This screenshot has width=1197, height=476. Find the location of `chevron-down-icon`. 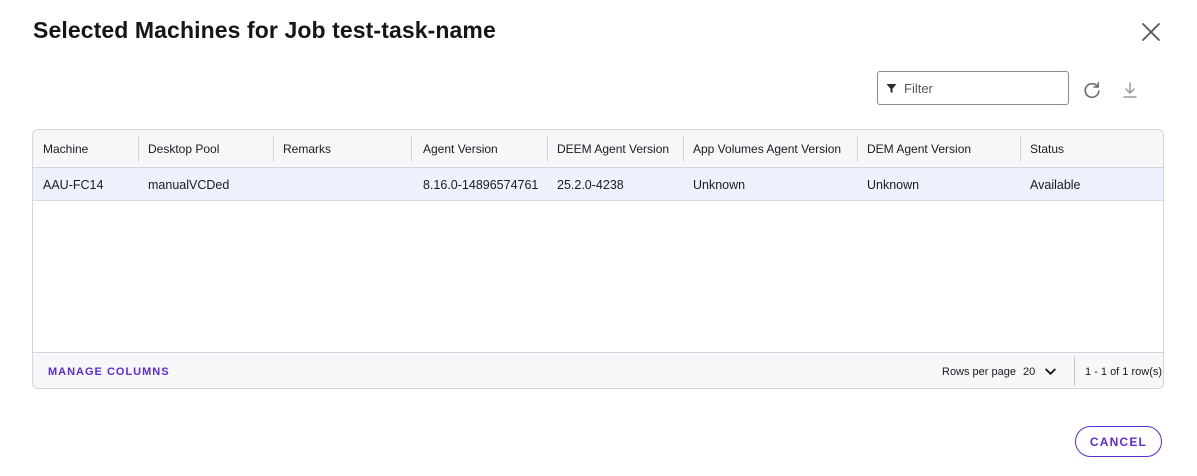

chevron-down-icon is located at coordinates (1050, 372).